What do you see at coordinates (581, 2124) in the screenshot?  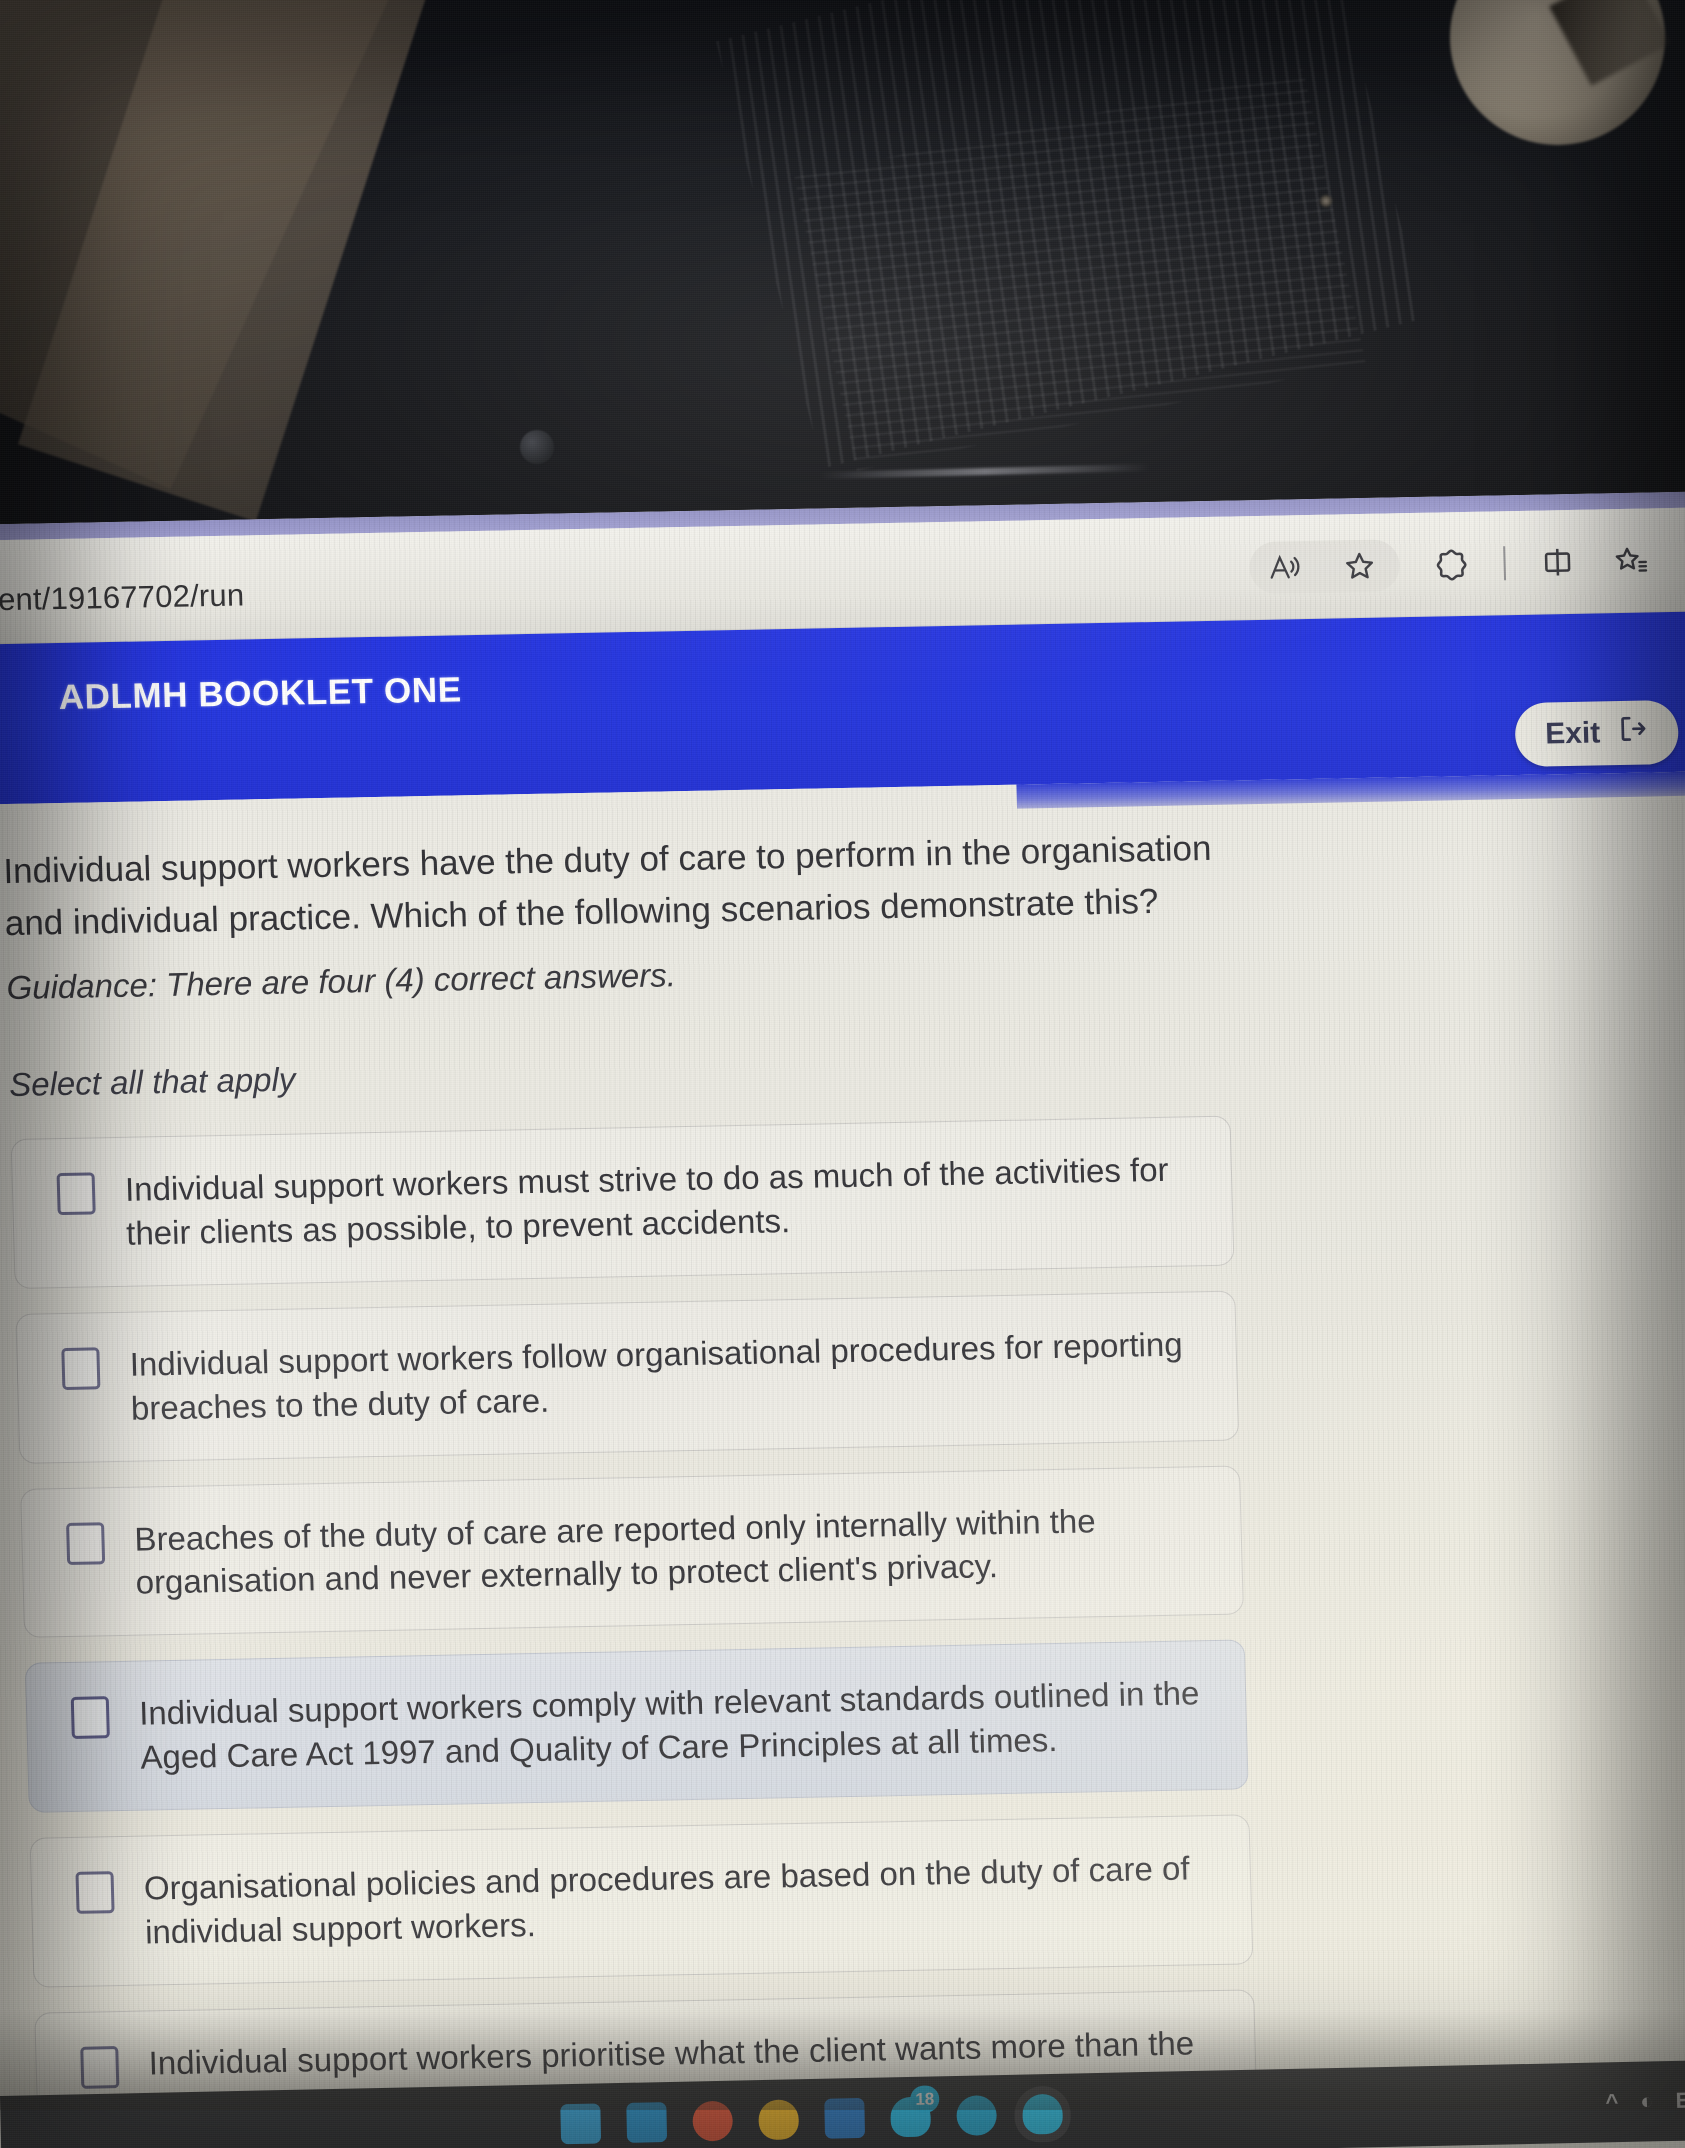 I see `taskbar-icon-explorer` at bounding box center [581, 2124].